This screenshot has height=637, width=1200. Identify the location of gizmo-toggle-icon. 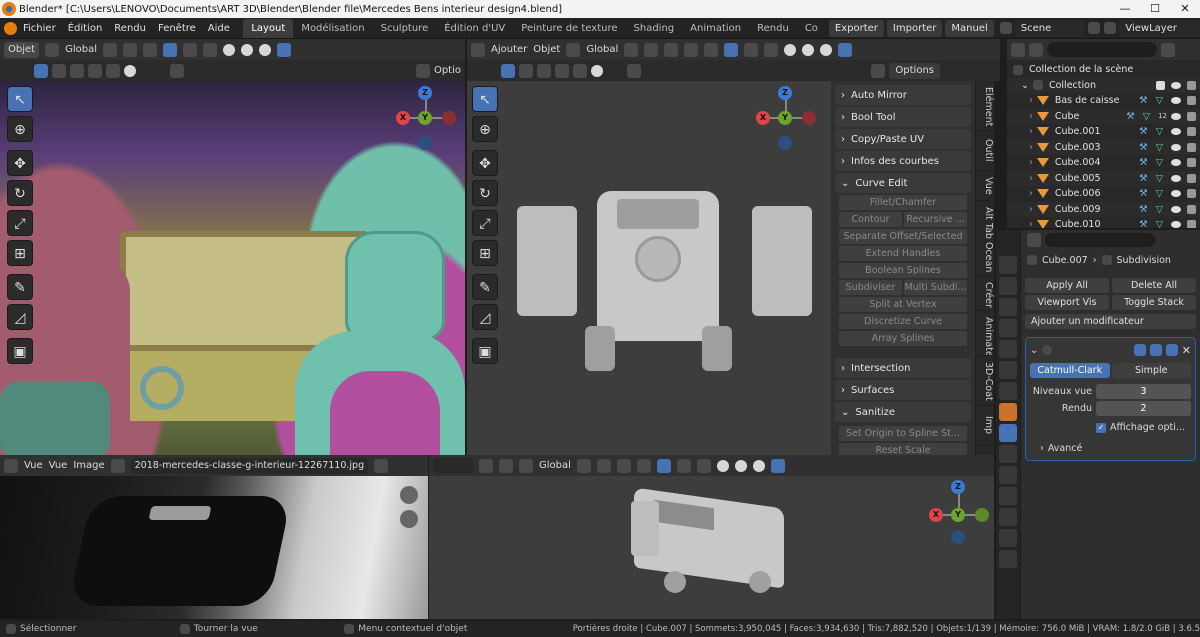
(169, 49).